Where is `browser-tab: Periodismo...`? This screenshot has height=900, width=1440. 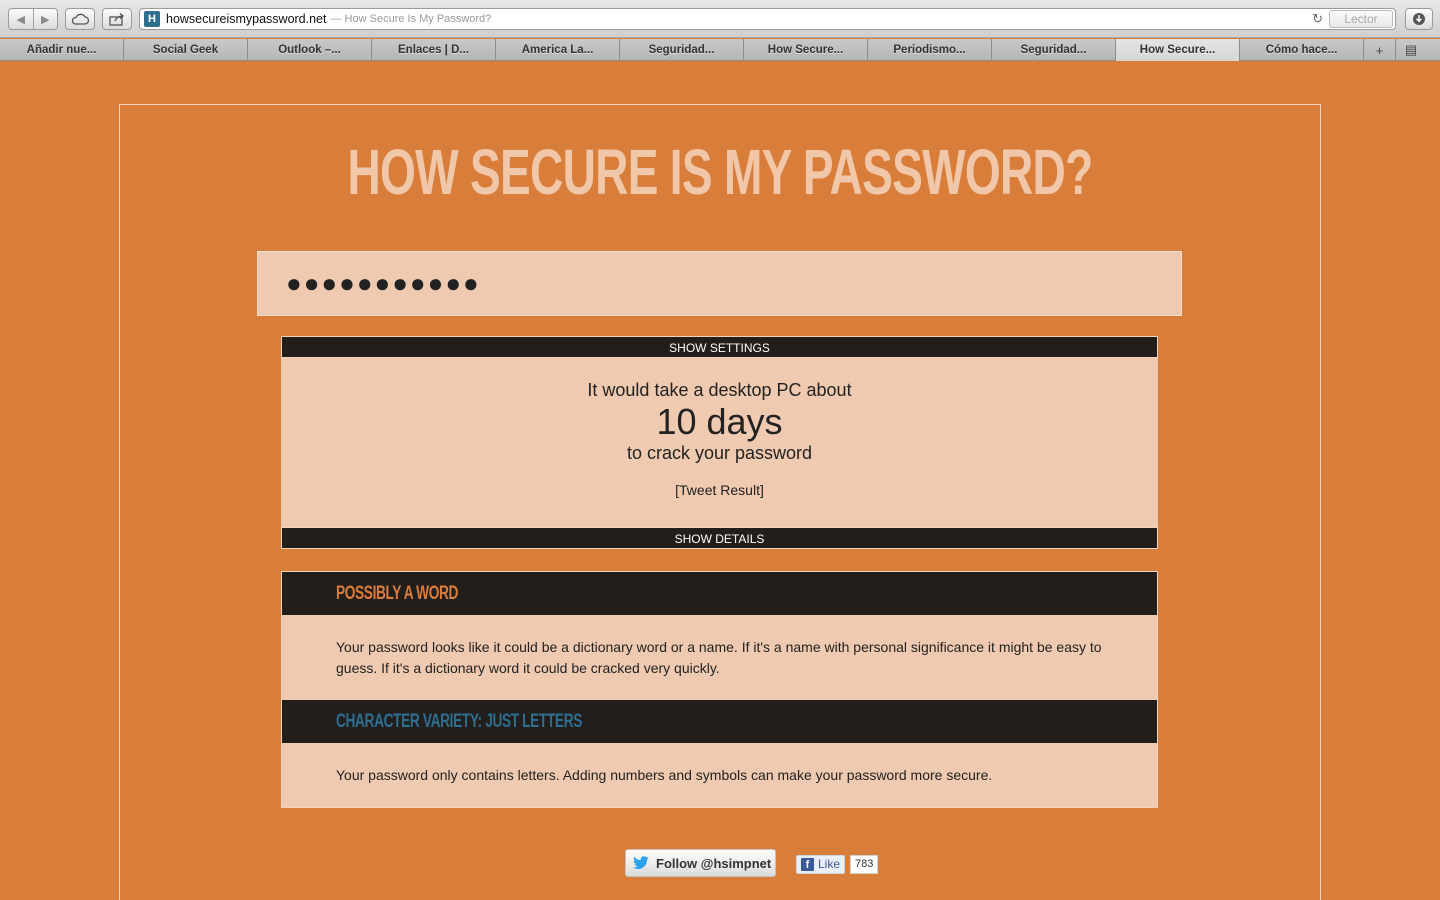 browser-tab: Periodismo... is located at coordinates (930, 50).